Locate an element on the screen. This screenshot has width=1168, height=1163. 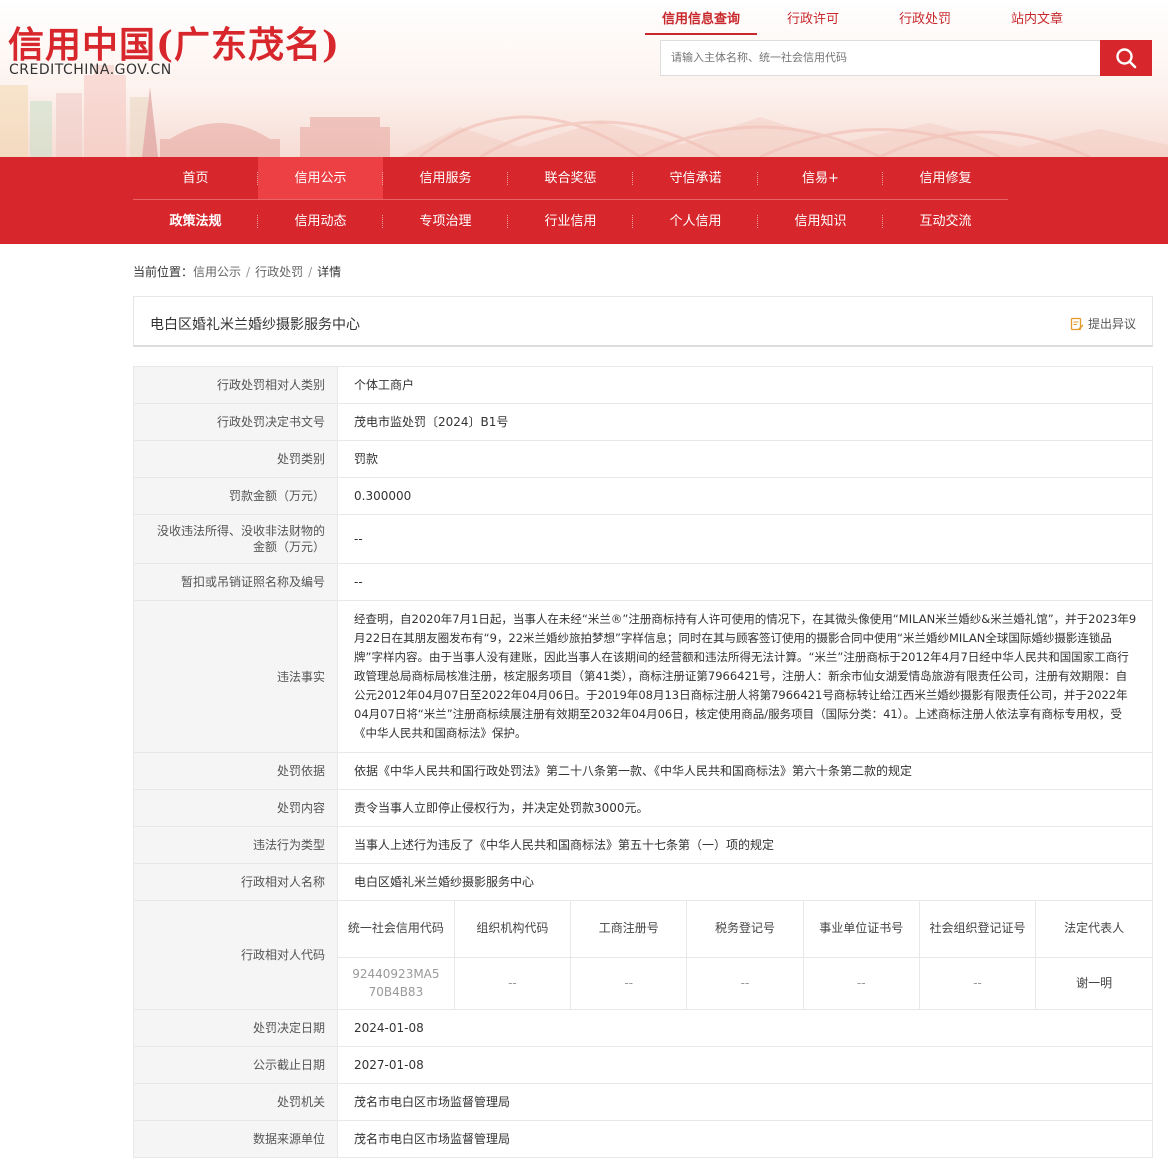
detail-row: 行政相对人名称 电白区婚礼米兰婚纱摄影服务中心 is located at coordinates (643, 882).